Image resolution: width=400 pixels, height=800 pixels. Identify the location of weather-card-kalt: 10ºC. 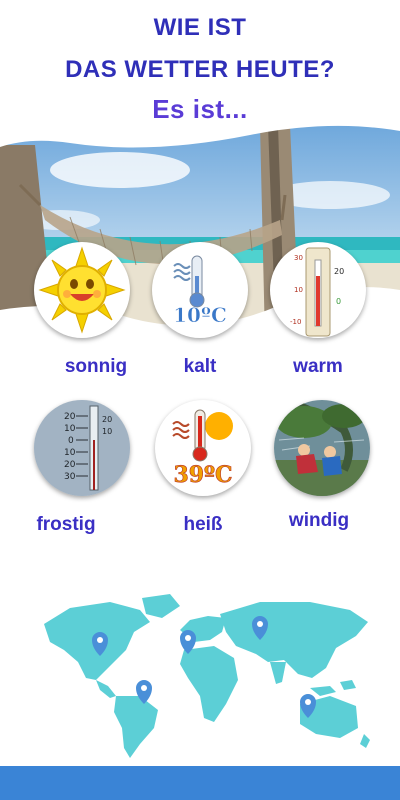
(200, 290).